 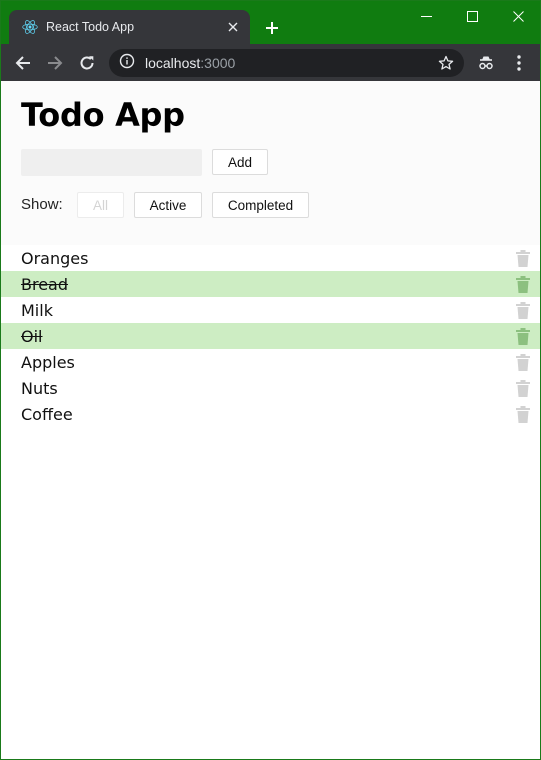 I want to click on todo-item: Milk, so click(x=270, y=310).